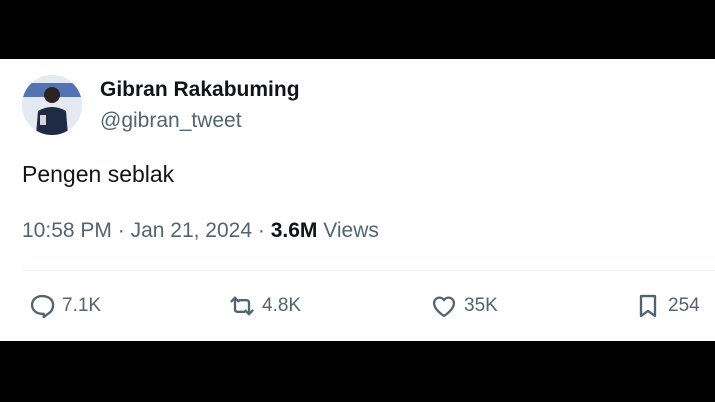 The height and width of the screenshot is (402, 715). I want to click on repost-button: 4.8K, so click(264, 306).